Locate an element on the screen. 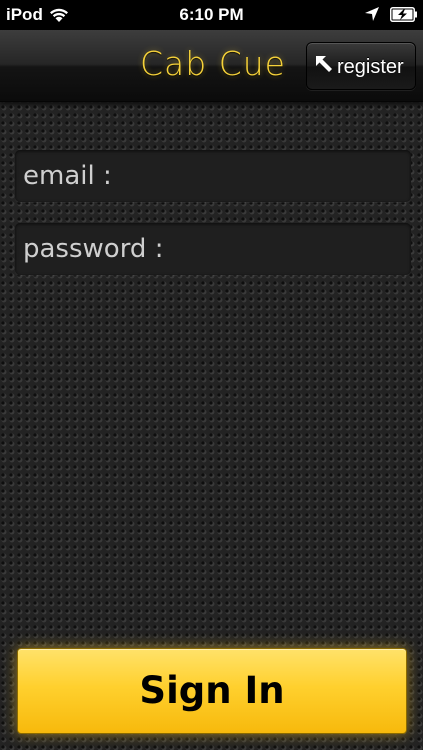  sign-in-button: Sign In is located at coordinates (212, 691).